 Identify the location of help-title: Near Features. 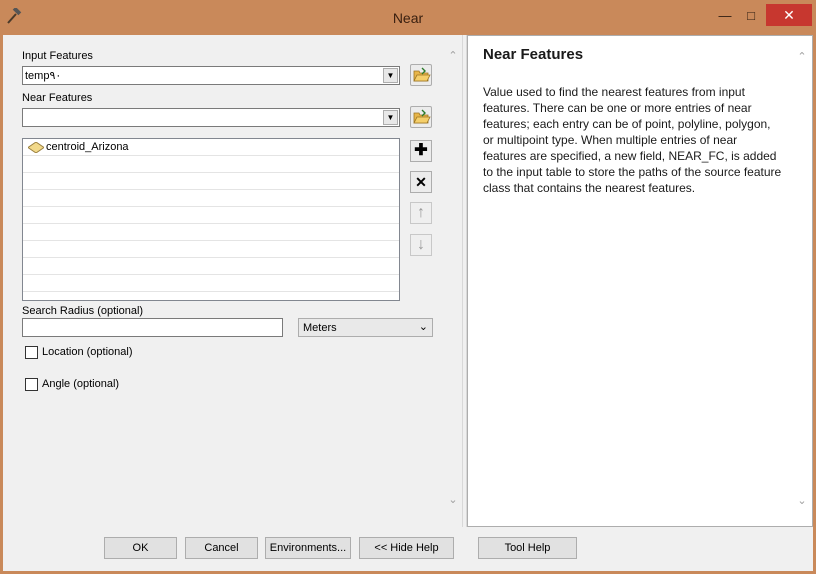
(533, 54).